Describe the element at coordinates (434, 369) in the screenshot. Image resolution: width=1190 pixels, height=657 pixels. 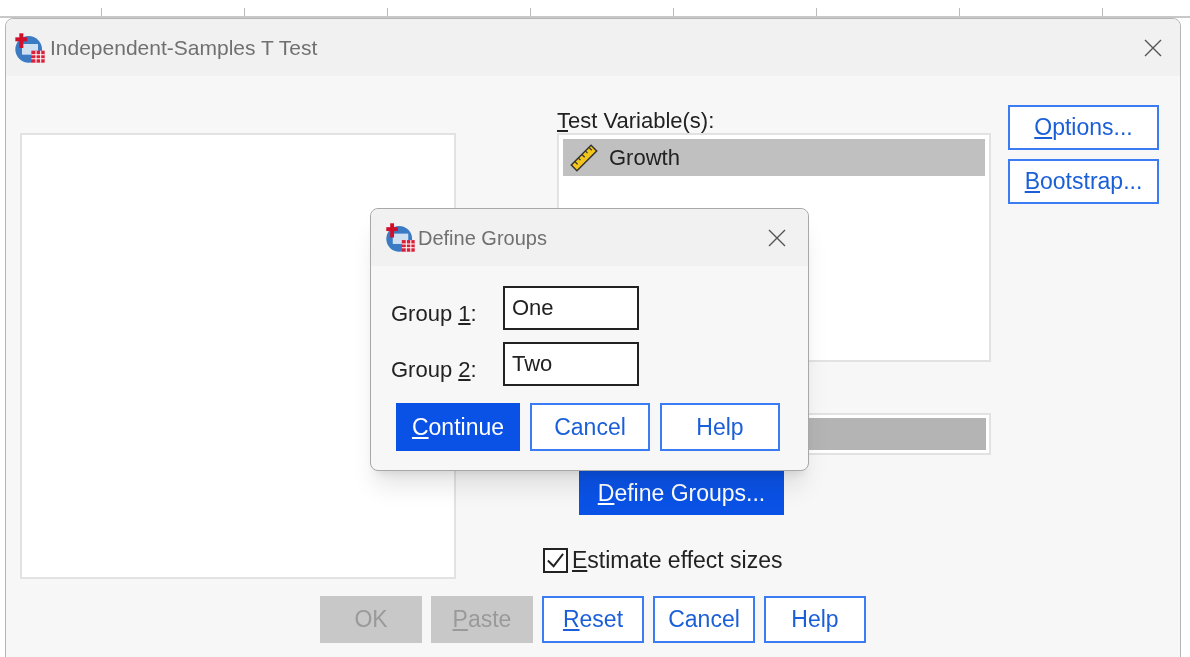
I see `group-label: Group 2:` at that location.